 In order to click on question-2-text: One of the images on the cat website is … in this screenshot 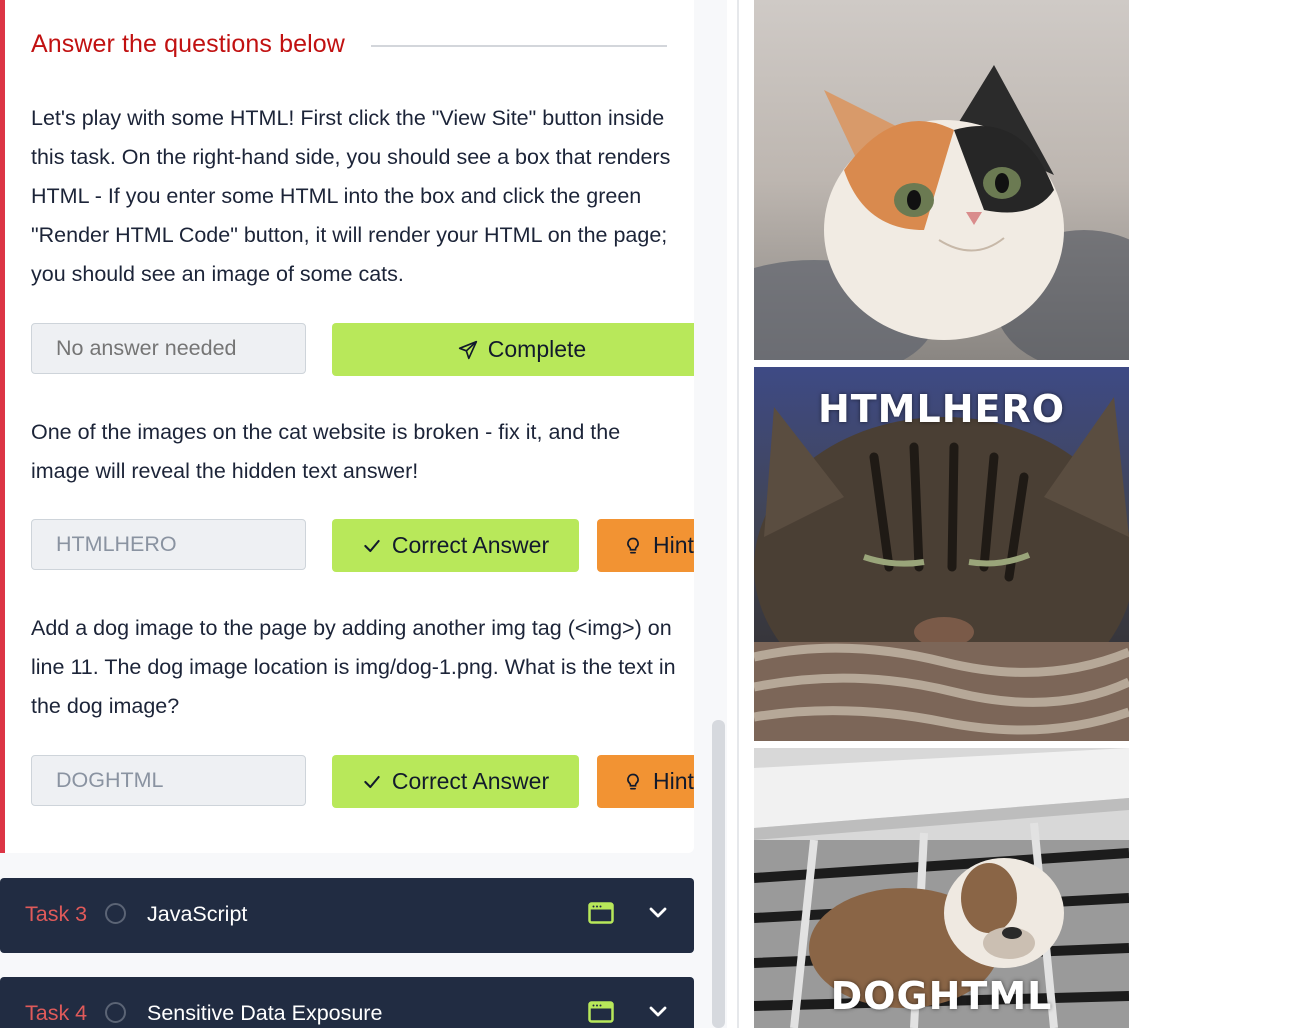, I will do `click(326, 451)`.